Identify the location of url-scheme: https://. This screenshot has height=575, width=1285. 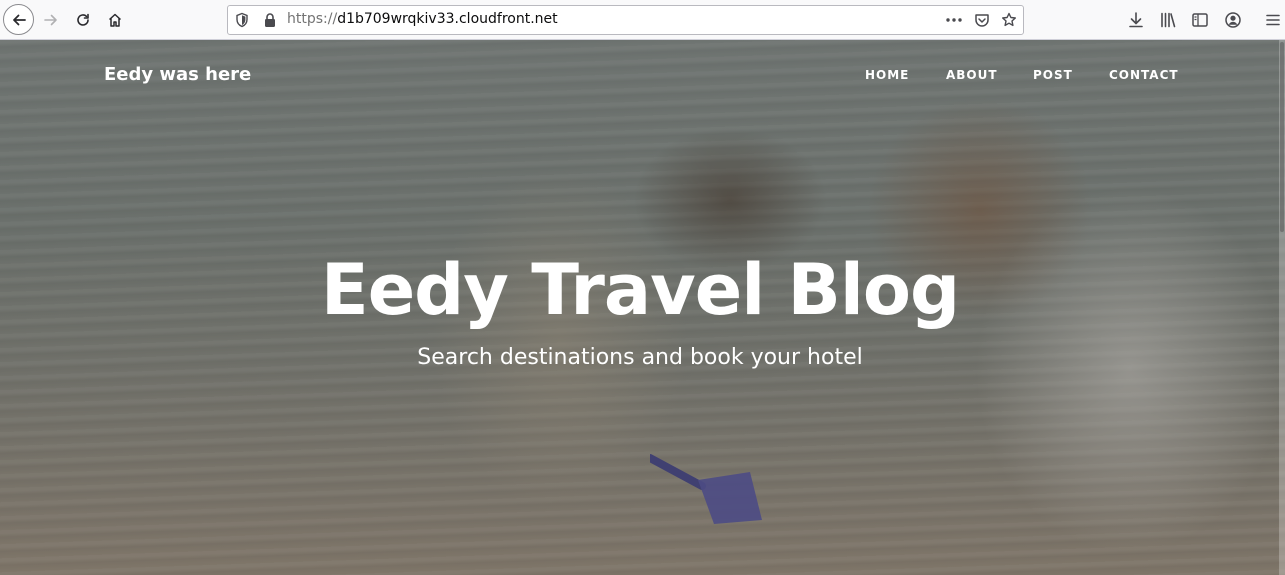
(312, 19).